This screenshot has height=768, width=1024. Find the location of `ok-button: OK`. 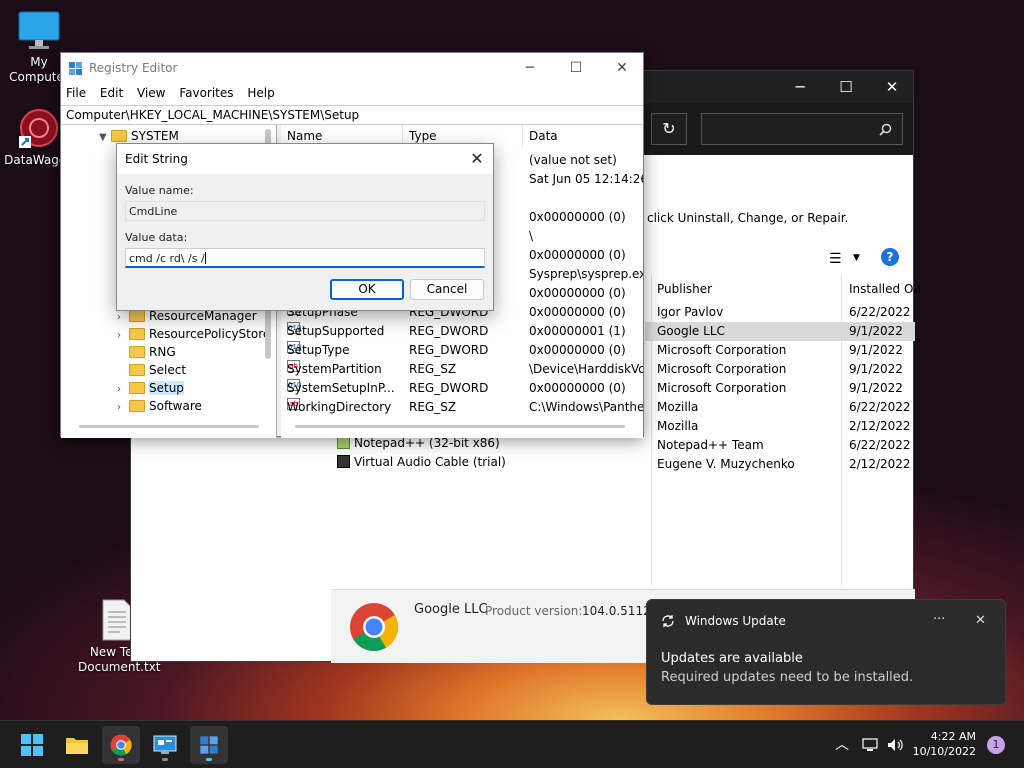

ok-button: OK is located at coordinates (367, 289).